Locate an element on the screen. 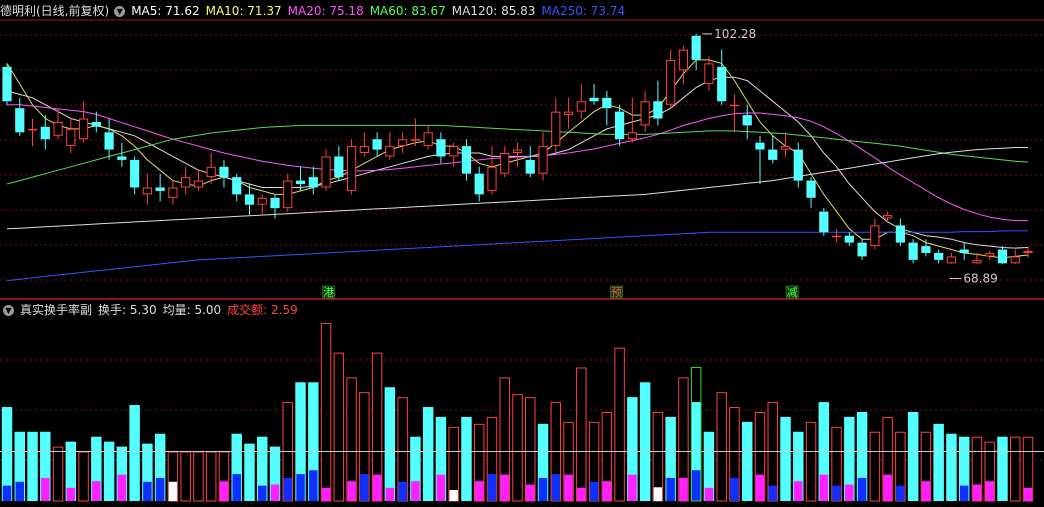  event-marker-label: 预 is located at coordinates (616, 292).